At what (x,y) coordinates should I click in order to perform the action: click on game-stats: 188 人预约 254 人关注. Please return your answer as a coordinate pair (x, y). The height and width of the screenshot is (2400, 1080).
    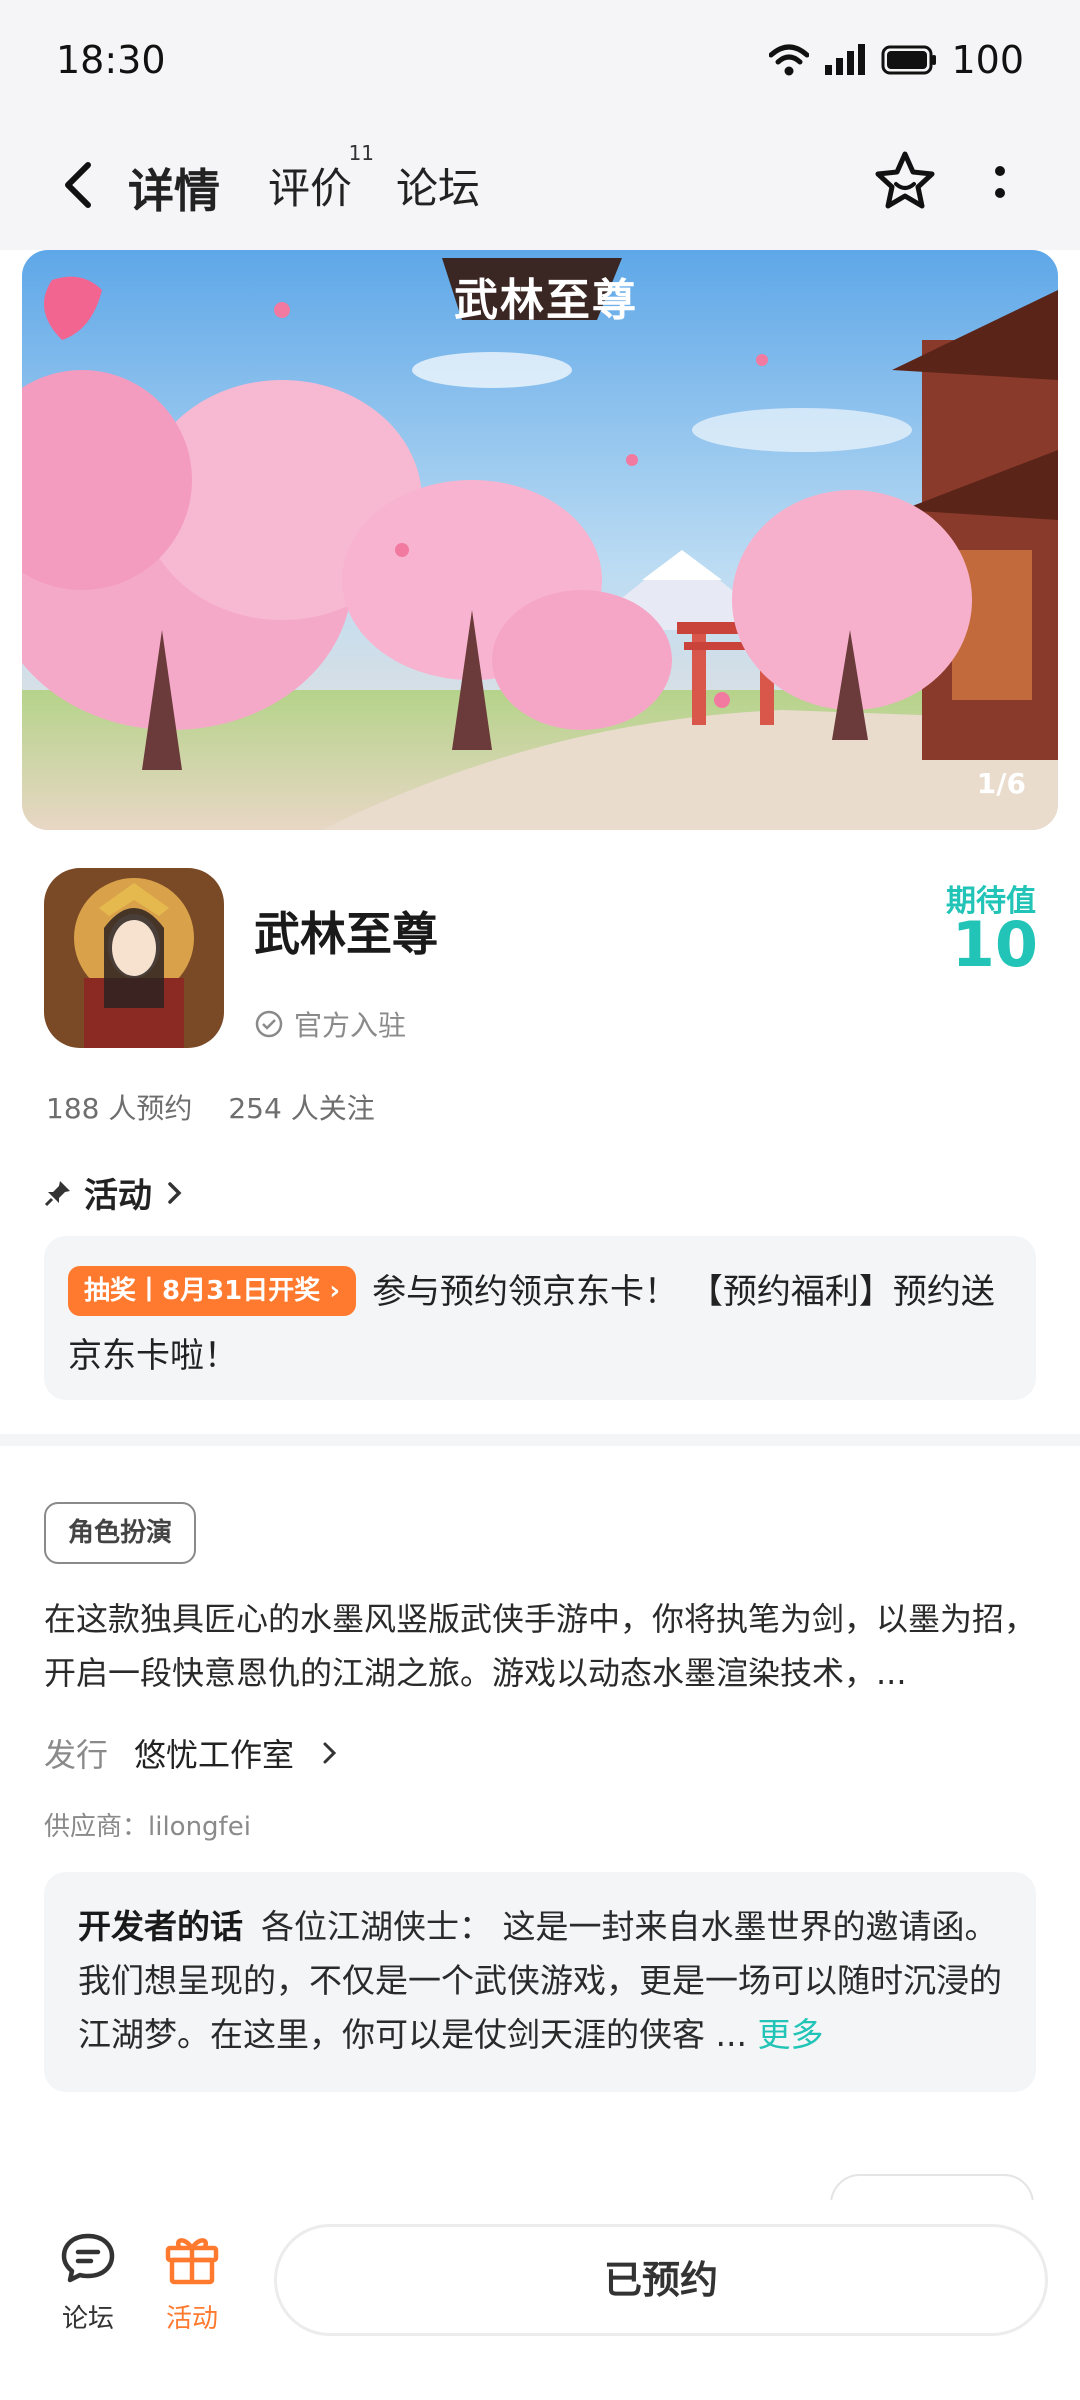
    Looking at the image, I should click on (210, 1107).